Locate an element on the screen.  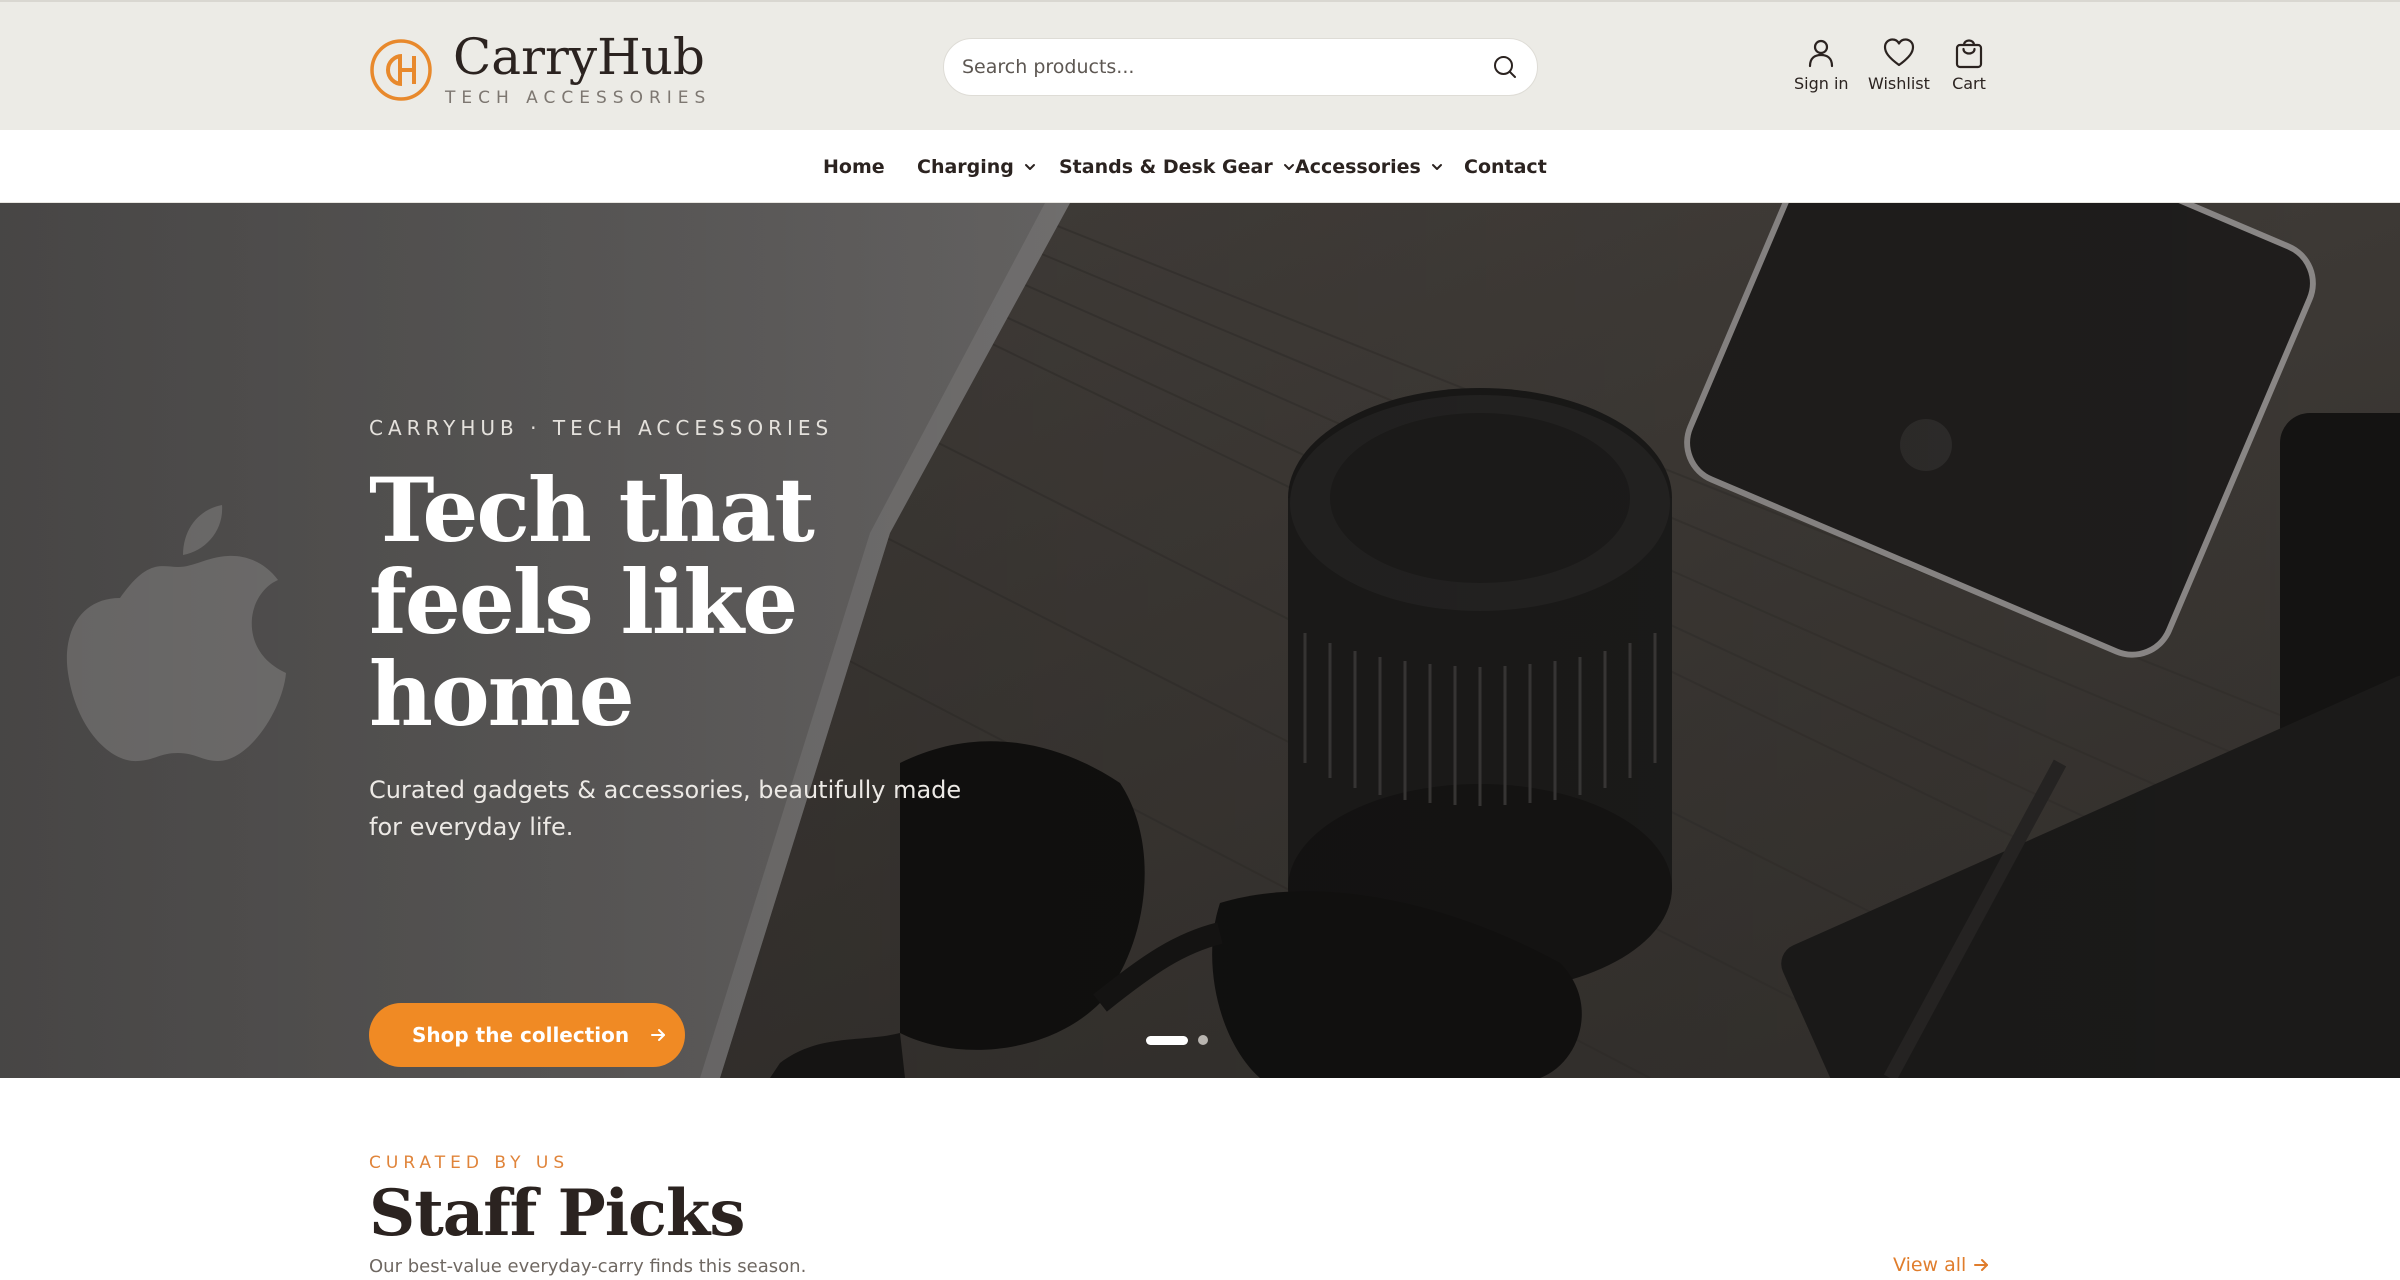
brand-logo-link: CarryHub TECH ACCESSORIES is located at coordinates (540, 70).